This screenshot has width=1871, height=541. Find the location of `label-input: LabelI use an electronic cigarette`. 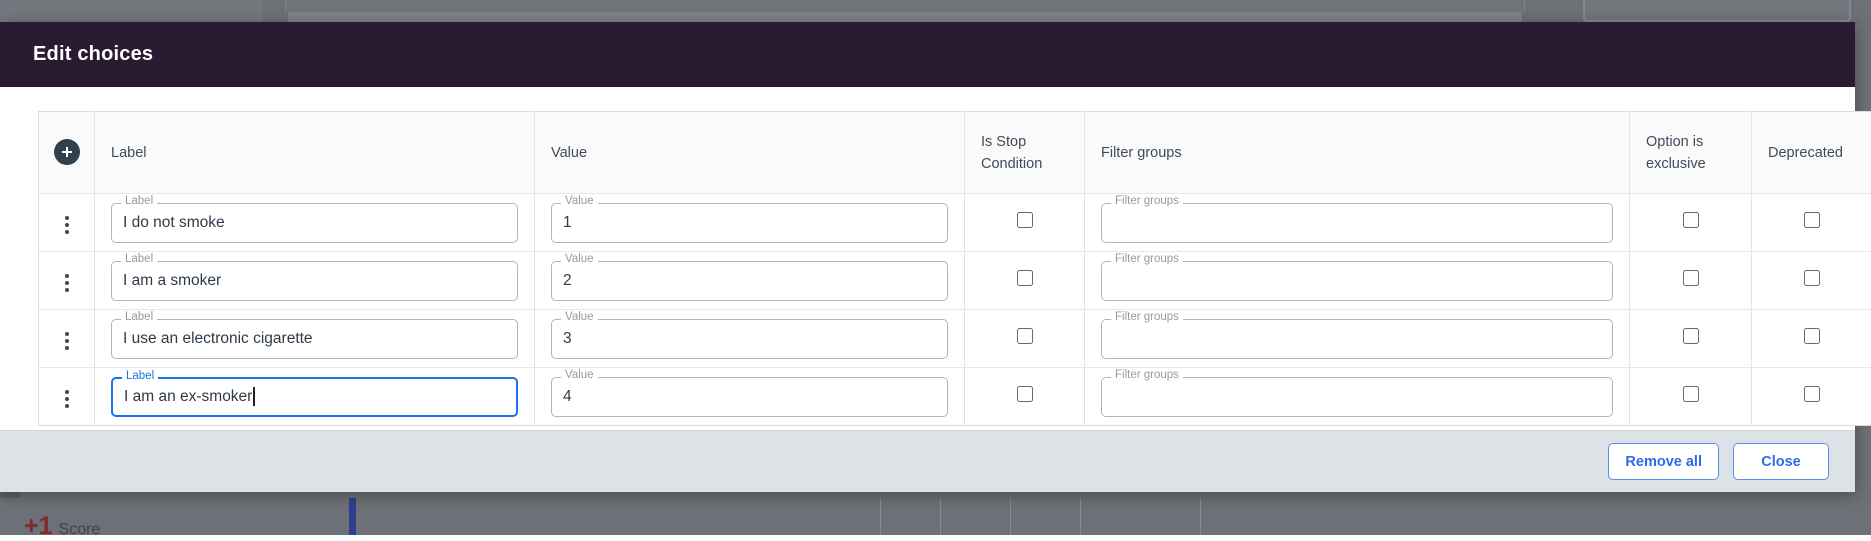

label-input: LabelI use an electronic cigarette is located at coordinates (314, 339).